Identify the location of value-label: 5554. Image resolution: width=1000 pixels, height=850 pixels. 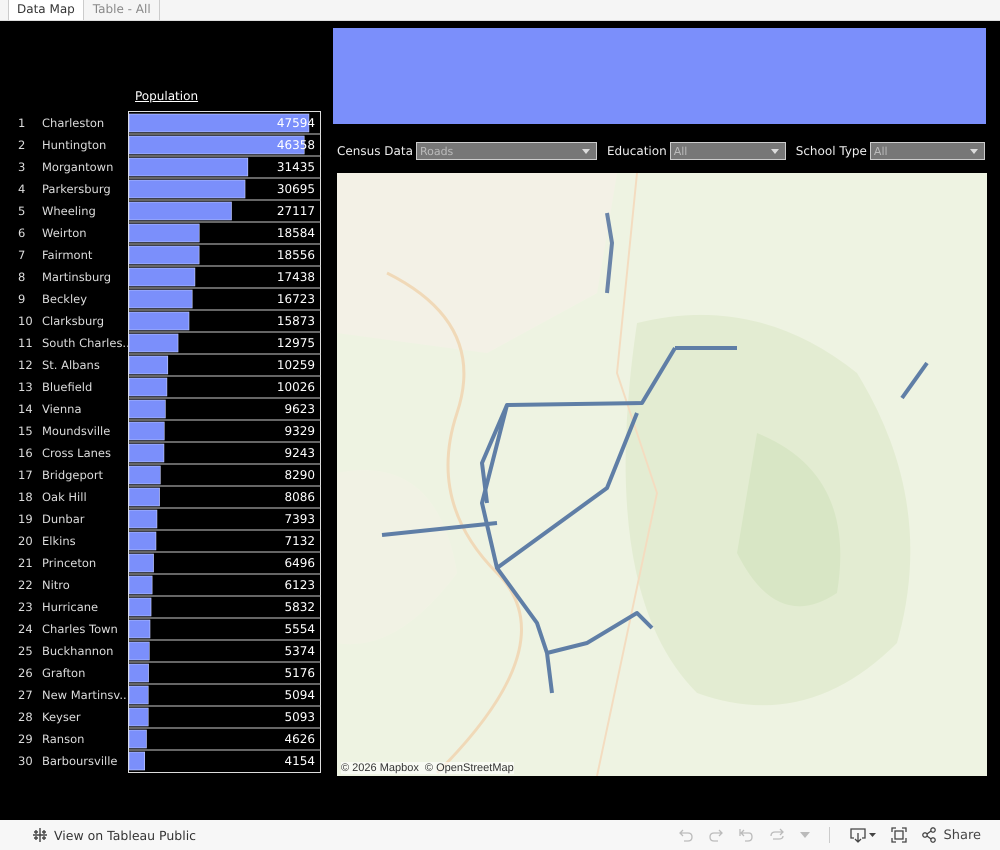
(299, 629).